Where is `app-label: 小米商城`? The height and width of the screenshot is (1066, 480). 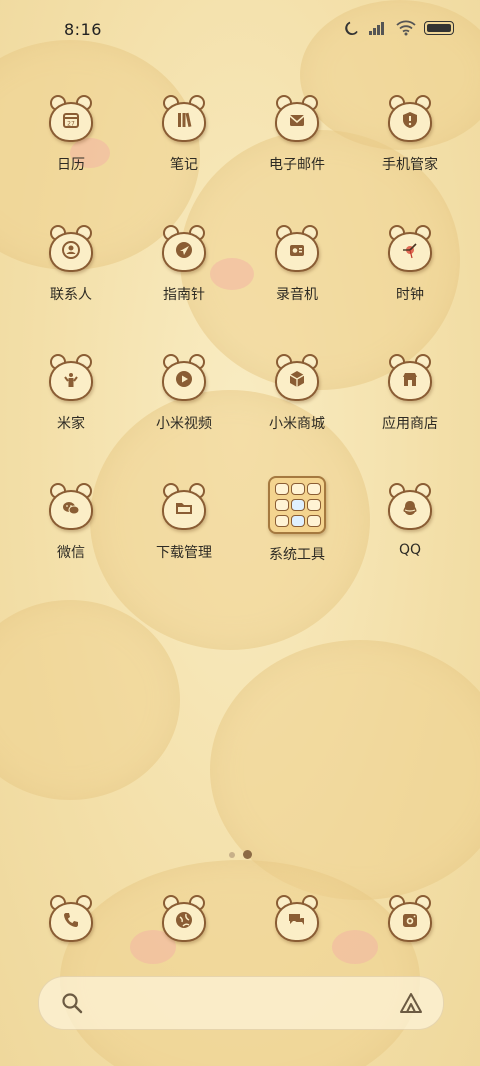
app-label: 小米商城 is located at coordinates (297, 424).